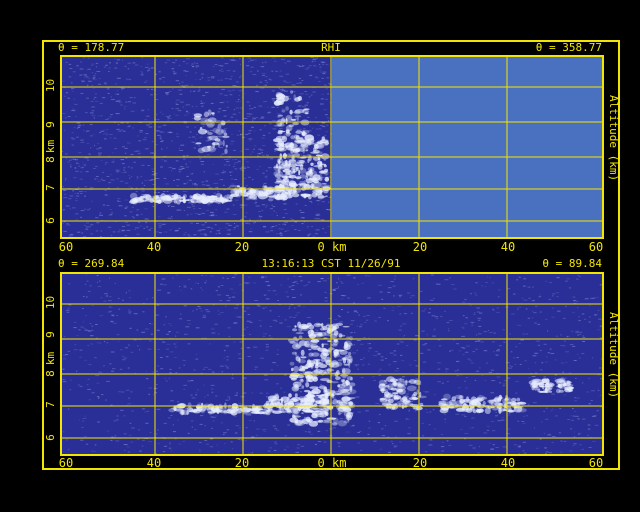 The width and height of the screenshot is (640, 512). I want to click on bottom-x-tick-60-right: 60, so click(596, 463).